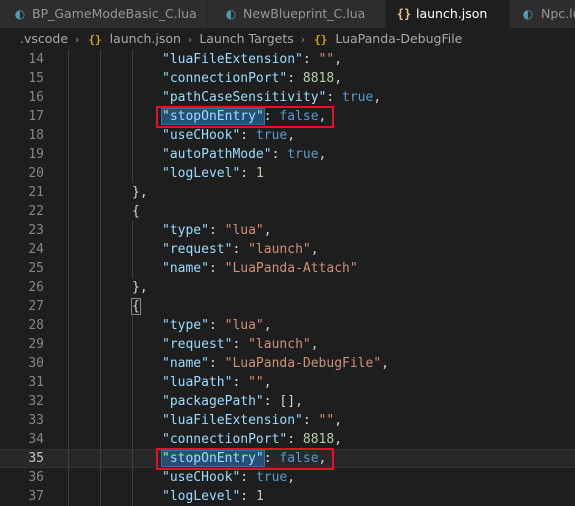 This screenshot has height=506, width=575. I want to click on line-number: 14, so click(36, 59).